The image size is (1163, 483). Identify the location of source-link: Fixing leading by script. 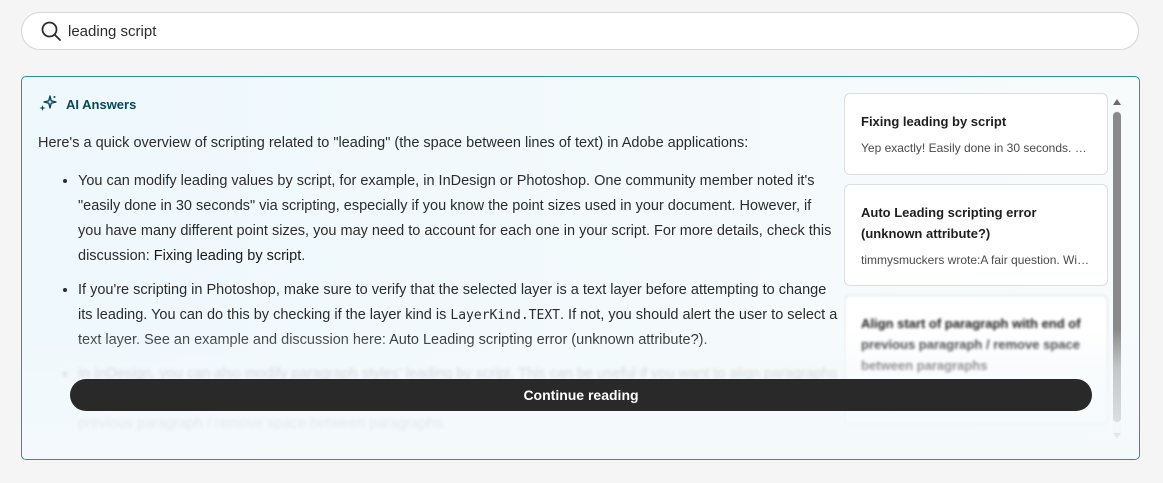
(228, 256).